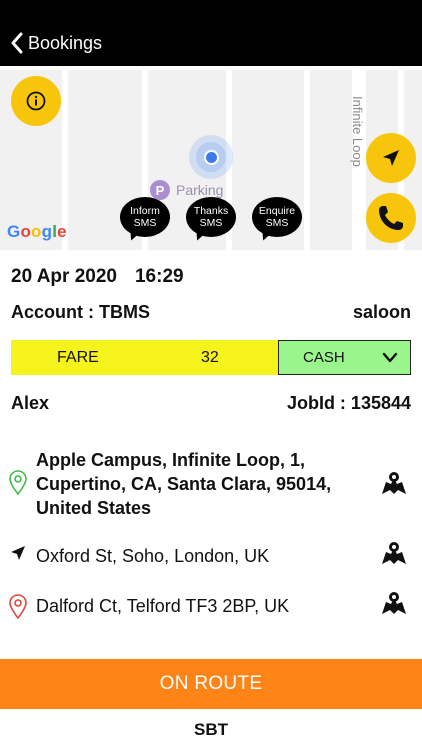 The height and width of the screenshot is (750, 422). What do you see at coordinates (78, 357) in the screenshot?
I see `fare-label: FARE` at bounding box center [78, 357].